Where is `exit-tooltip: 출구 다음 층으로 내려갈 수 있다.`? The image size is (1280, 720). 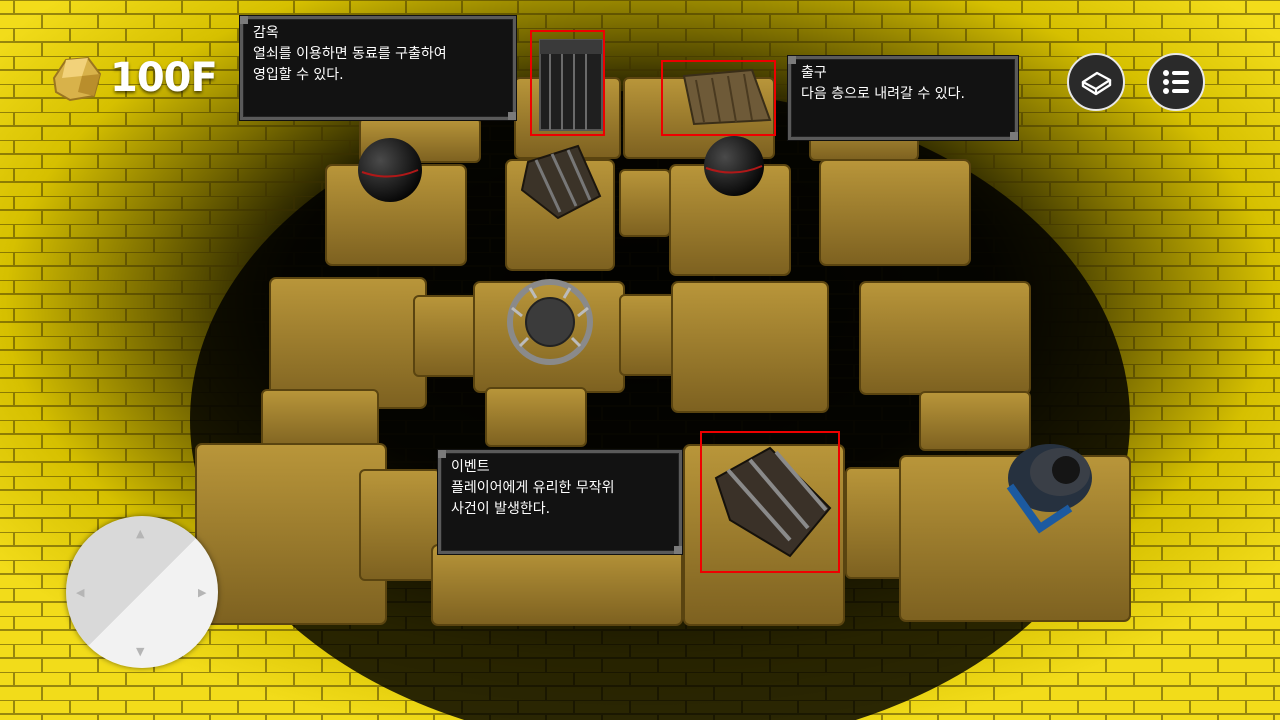 exit-tooltip: 출구 다음 층으로 내려갈 수 있다. is located at coordinates (903, 98).